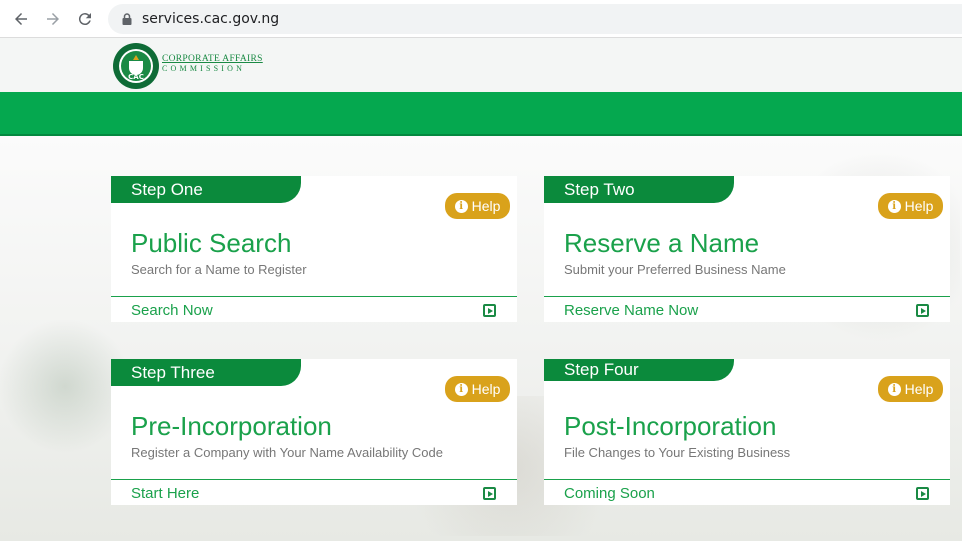 Image resolution: width=962 pixels, height=541 pixels. Describe the element at coordinates (212, 59) in the screenshot. I see `logo-line1: CORPORATE AFFAIRS` at that location.